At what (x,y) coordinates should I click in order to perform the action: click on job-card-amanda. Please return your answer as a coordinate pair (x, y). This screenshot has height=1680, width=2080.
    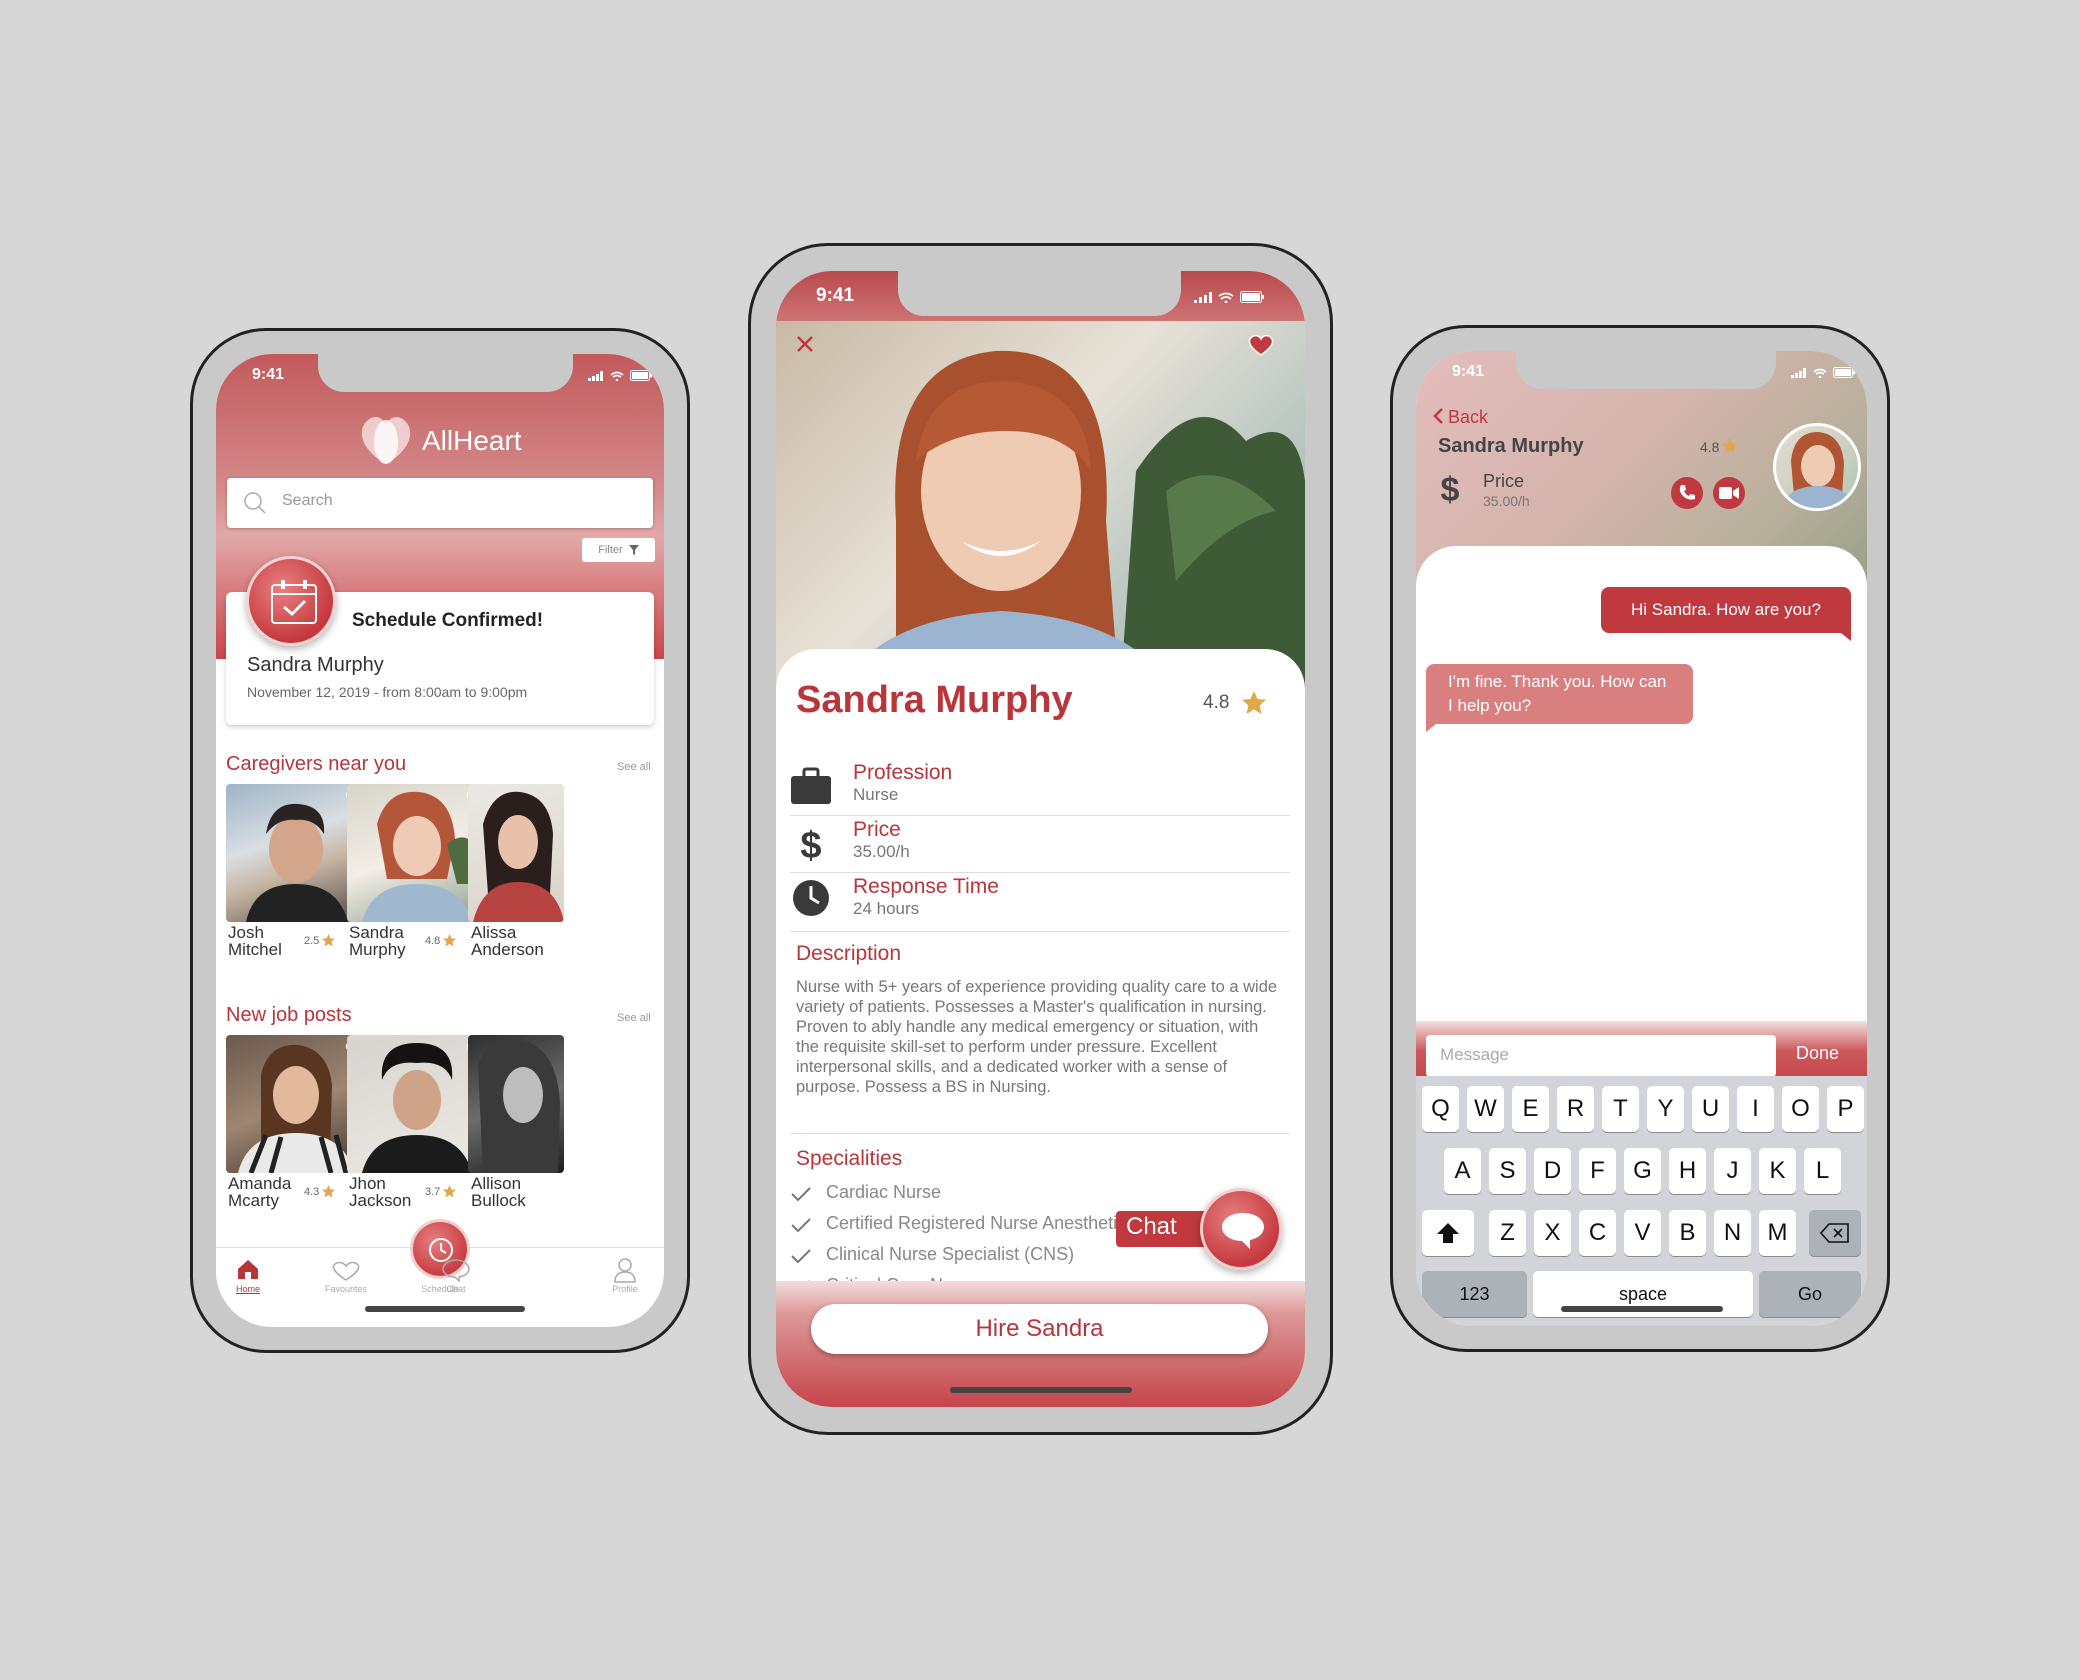
    Looking at the image, I should click on (296, 1104).